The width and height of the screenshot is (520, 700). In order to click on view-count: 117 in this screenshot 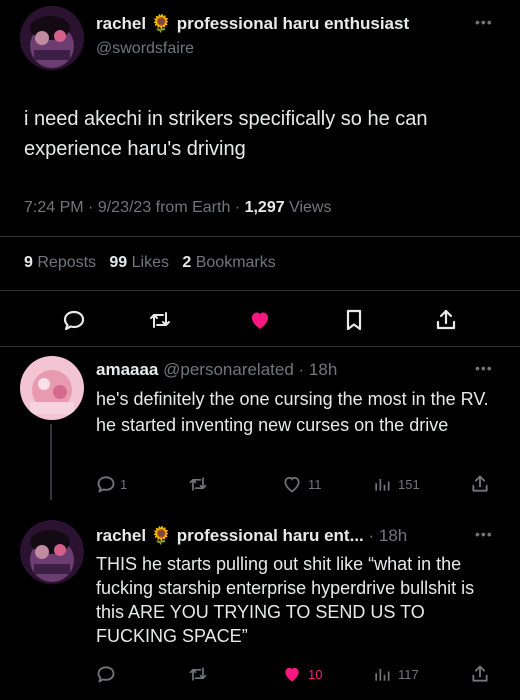, I will do `click(408, 674)`.